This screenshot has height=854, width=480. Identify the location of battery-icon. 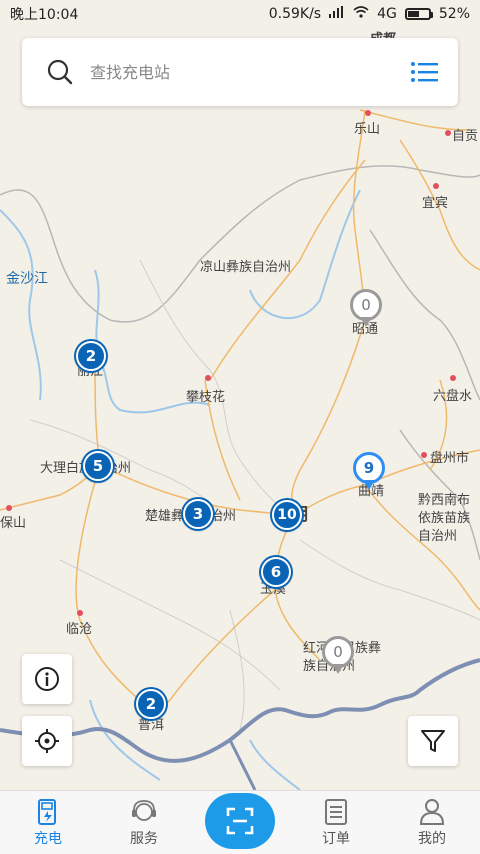
(418, 14).